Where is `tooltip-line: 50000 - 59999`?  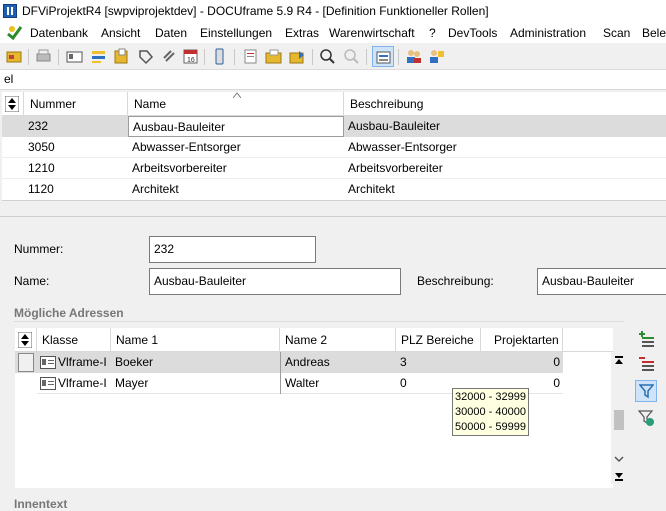 tooltip-line: 50000 - 59999 is located at coordinates (490, 427).